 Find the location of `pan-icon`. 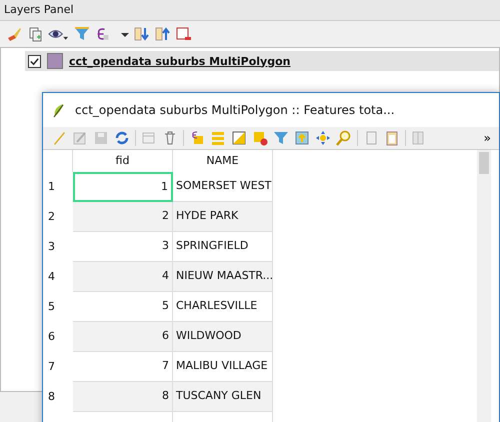

pan-icon is located at coordinates (323, 138).